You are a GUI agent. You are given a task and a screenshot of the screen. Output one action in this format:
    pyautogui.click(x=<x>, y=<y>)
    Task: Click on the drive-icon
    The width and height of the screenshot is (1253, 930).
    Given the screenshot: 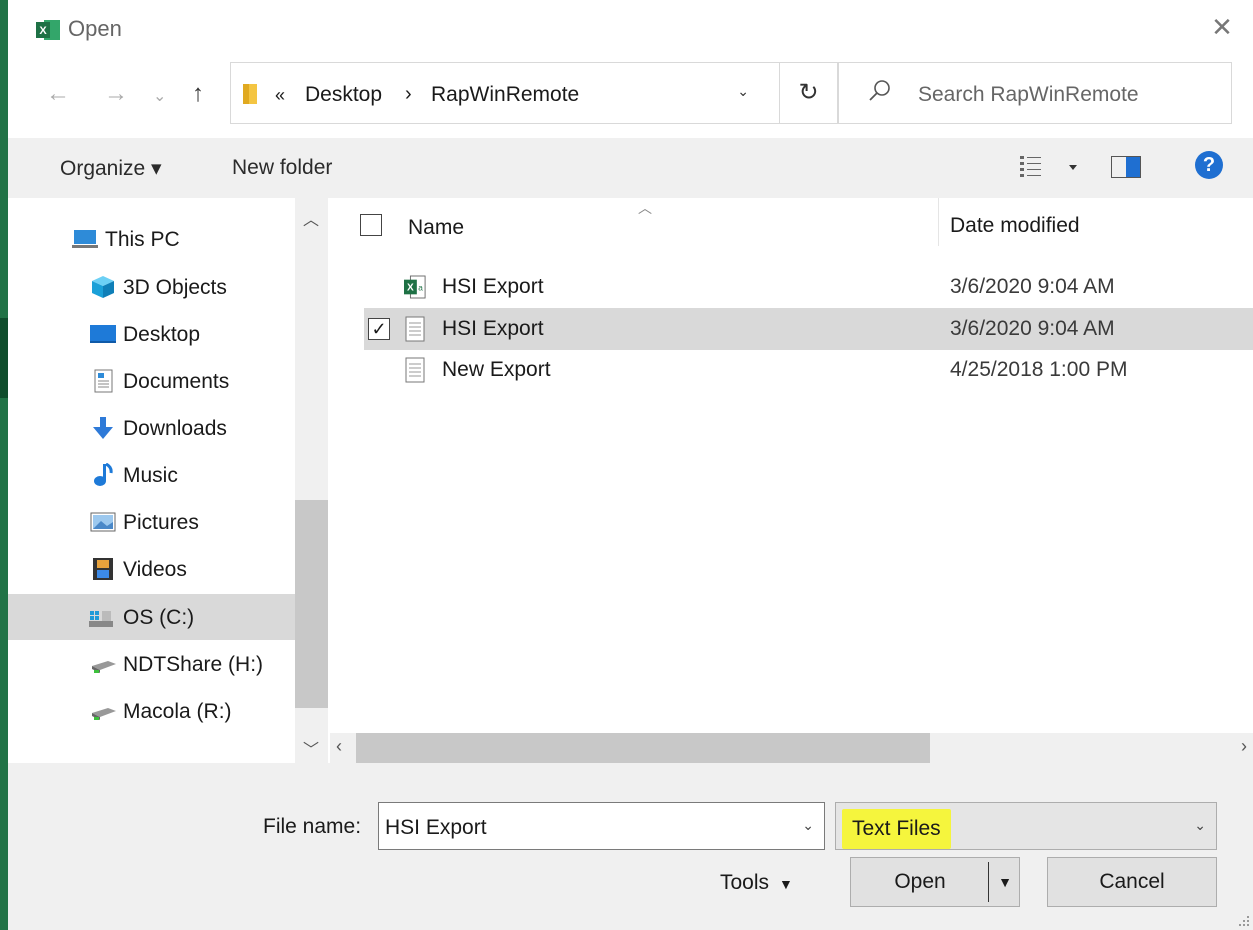 What is the action you would take?
    pyautogui.click(x=101, y=619)
    